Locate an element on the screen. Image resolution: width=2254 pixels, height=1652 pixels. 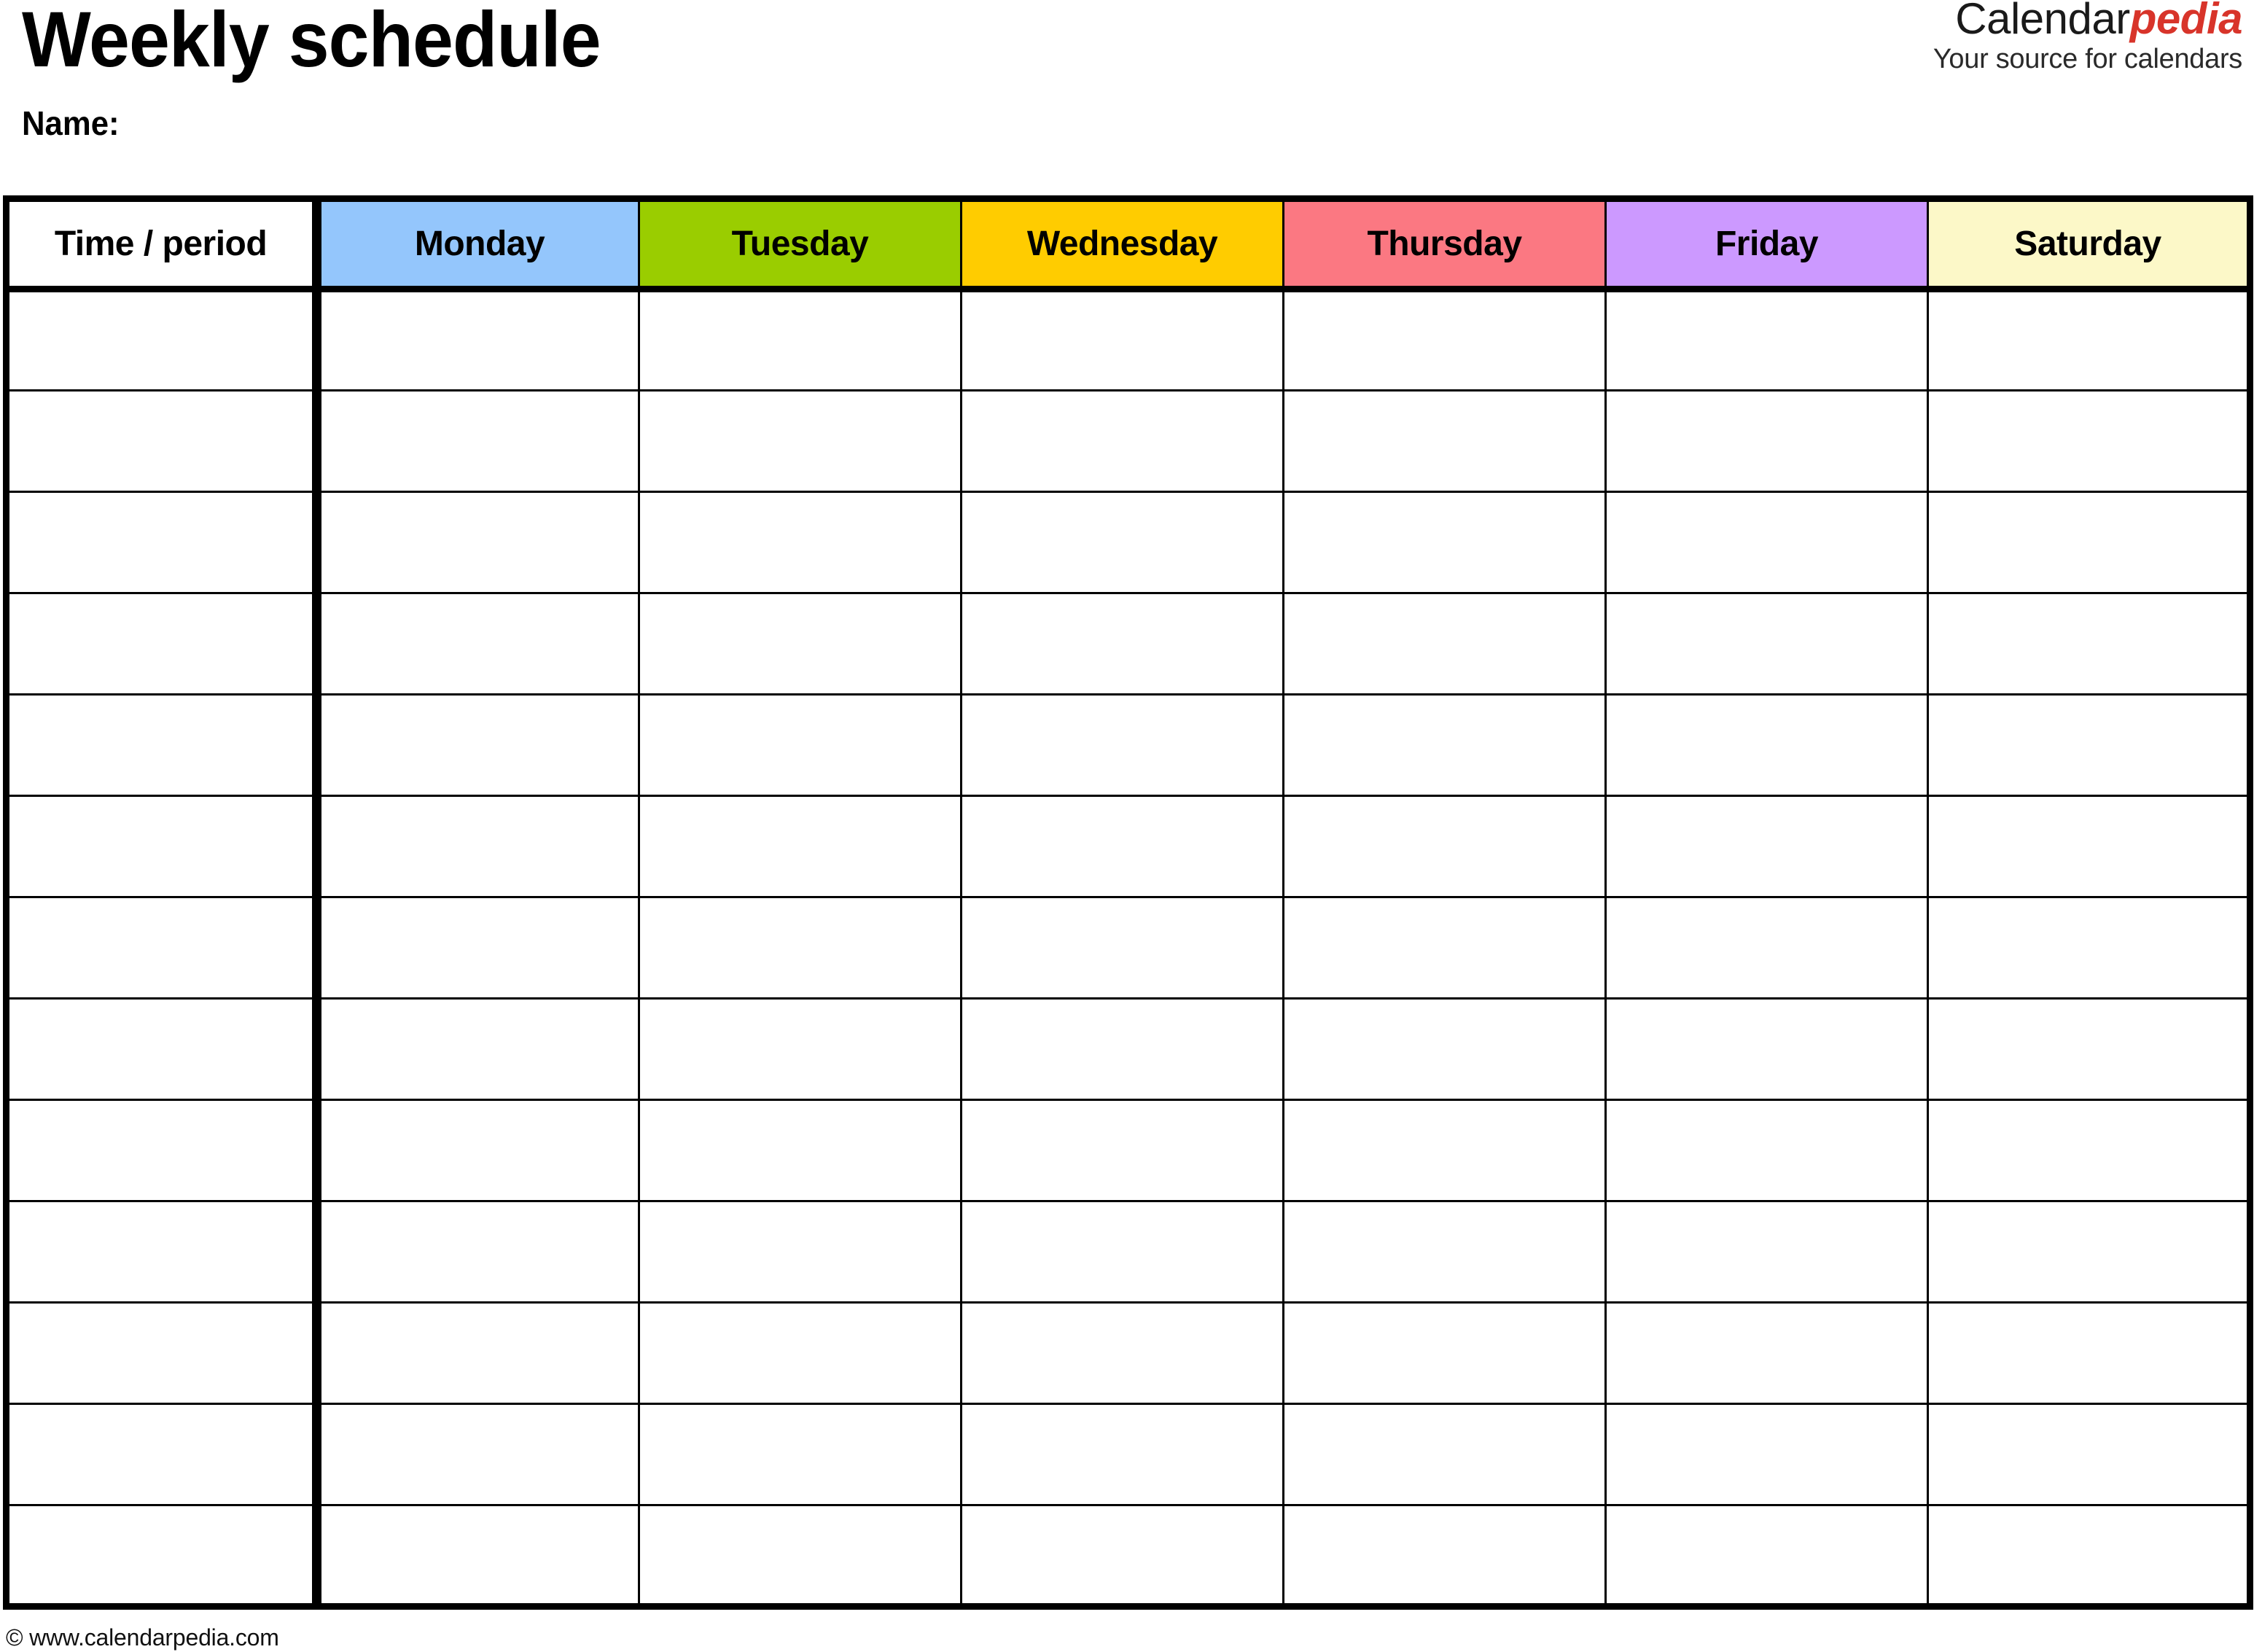
column-header-saturday: Saturday is located at coordinates (2089, 245).